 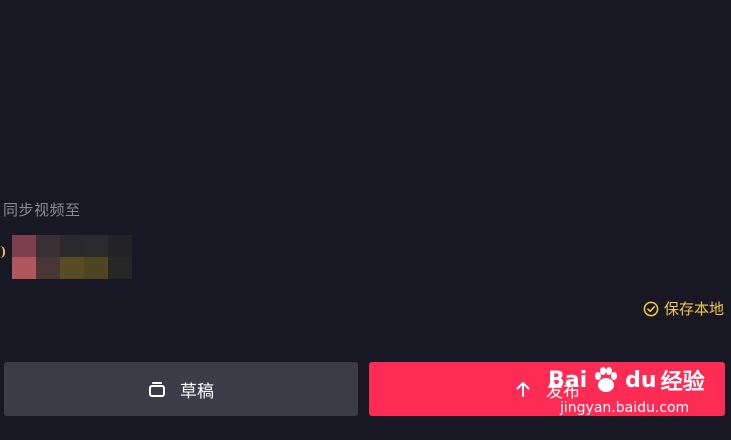 I want to click on publish-button: 发布, so click(x=547, y=389).